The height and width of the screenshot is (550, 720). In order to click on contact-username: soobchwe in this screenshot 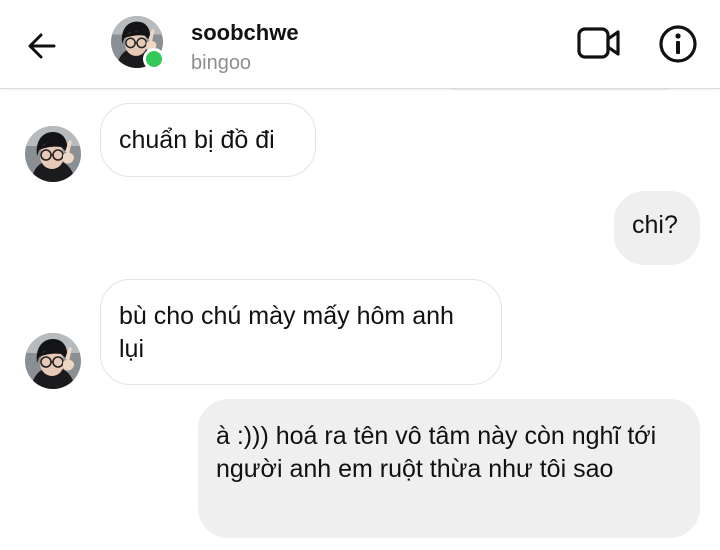, I will do `click(245, 33)`.